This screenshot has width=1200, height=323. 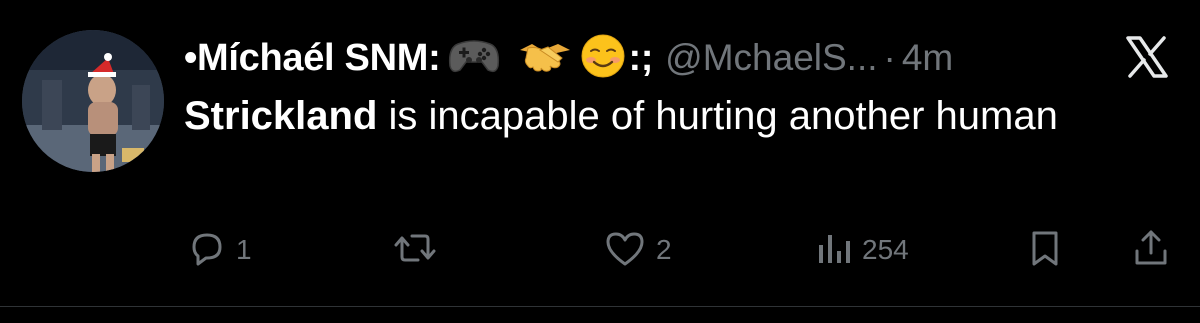 I want to click on smiling-face-emoji, so click(x=603, y=58).